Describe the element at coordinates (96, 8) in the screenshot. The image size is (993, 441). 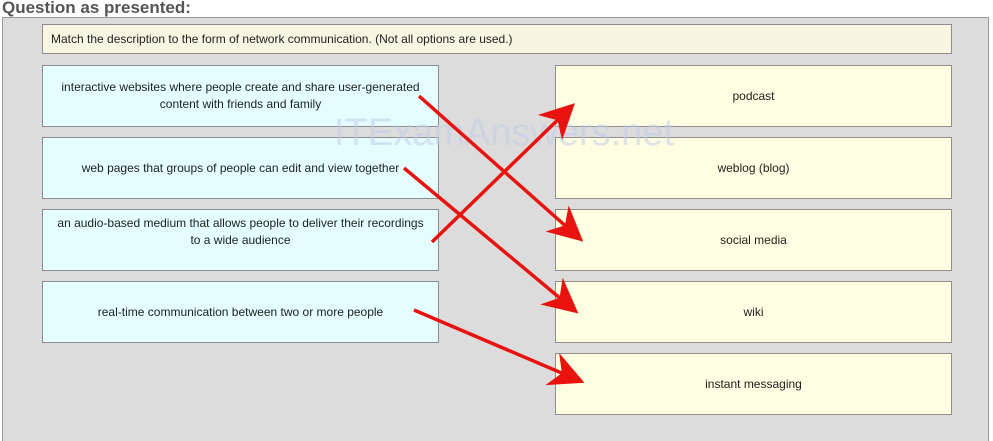
I see `section-heading: Question as presented:` at that location.